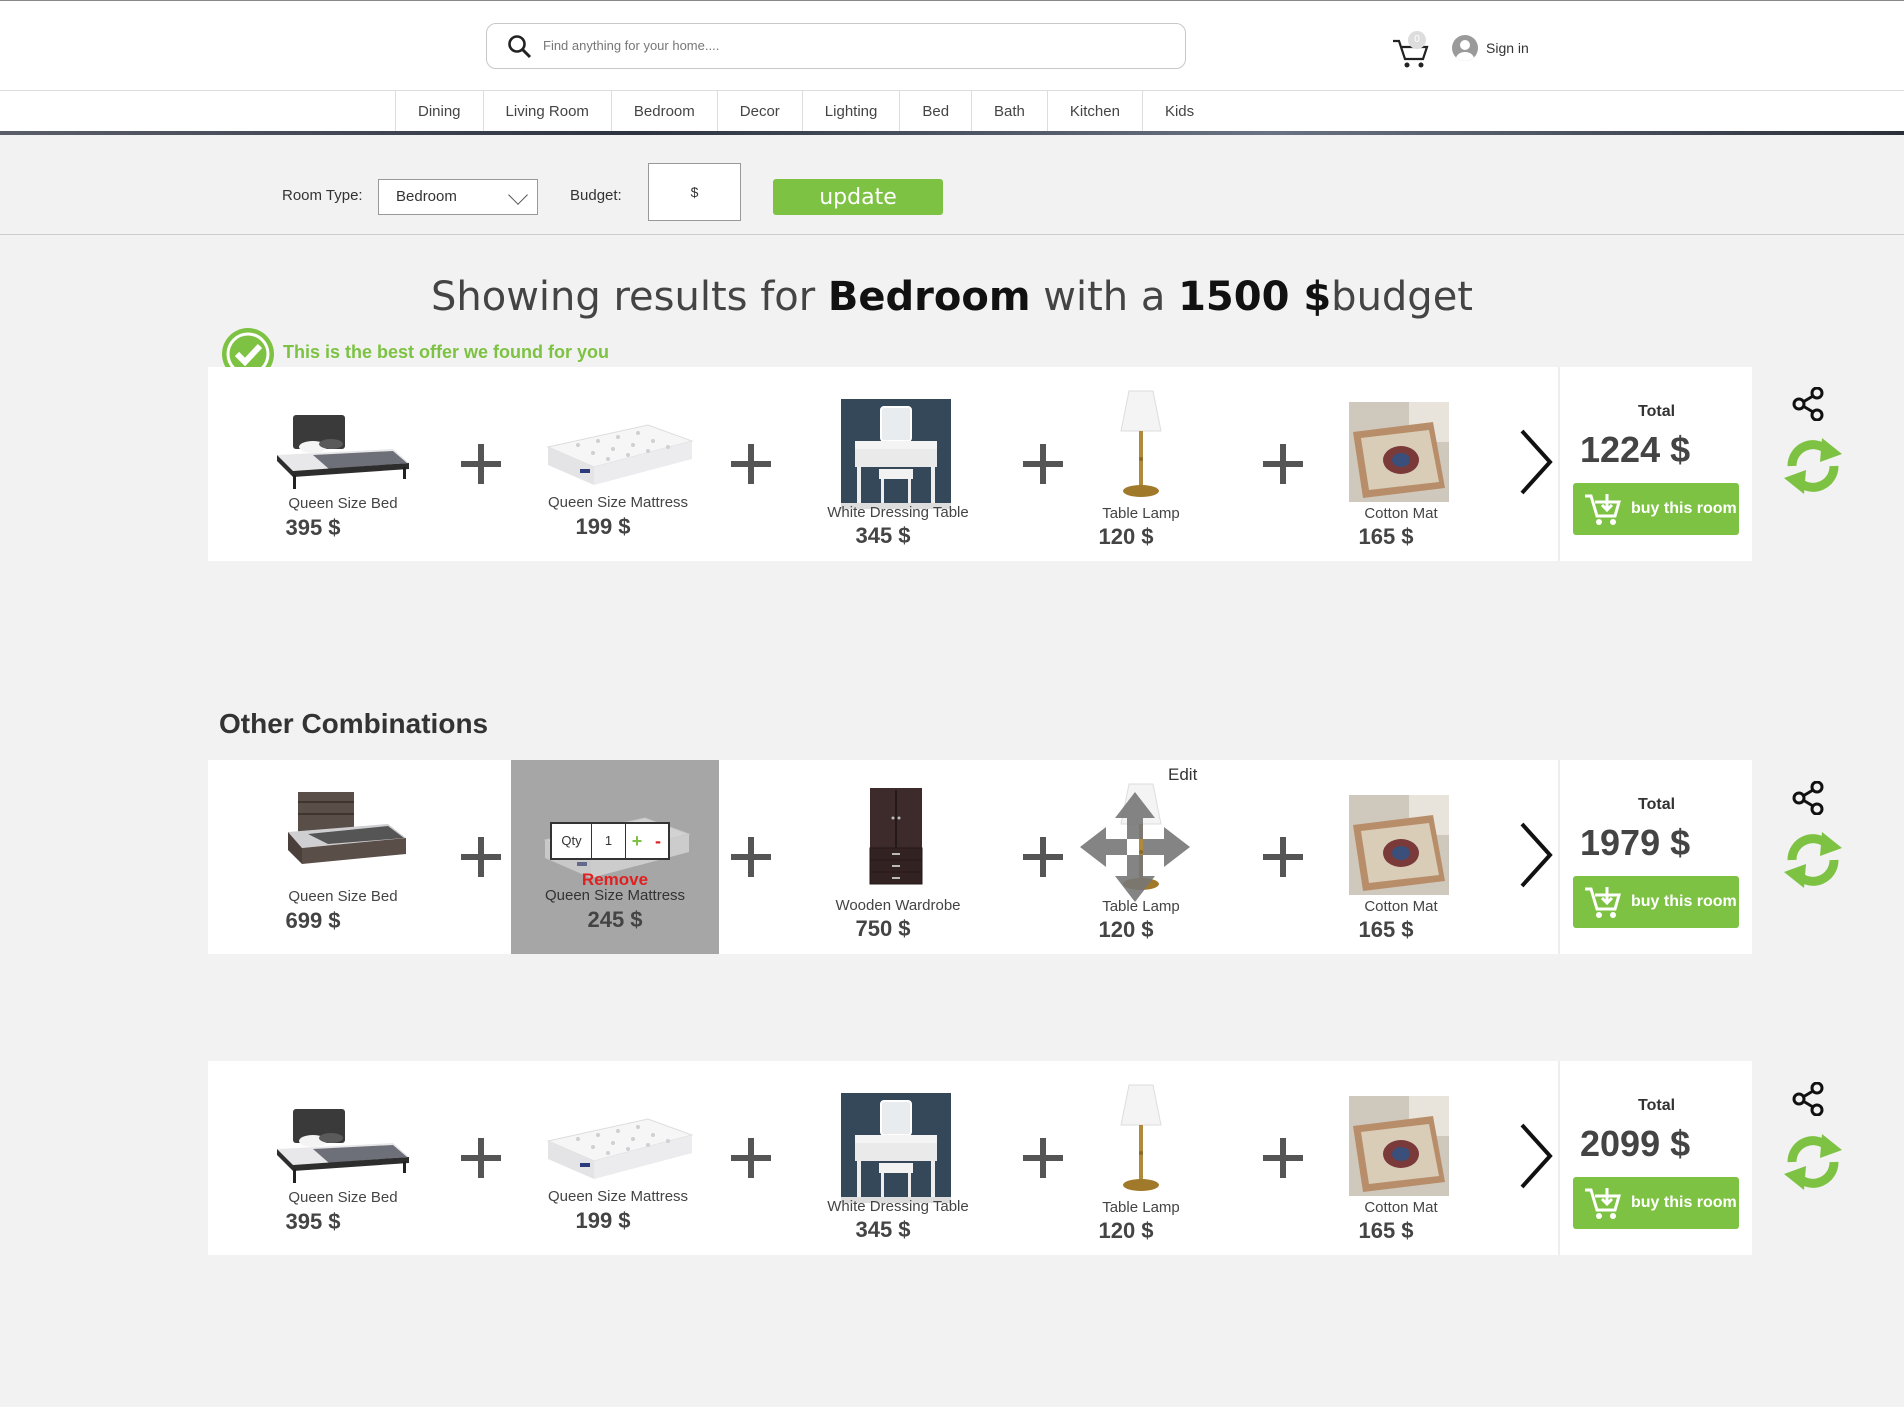 The width and height of the screenshot is (1904, 1407). Describe the element at coordinates (1009, 112) in the screenshot. I see `nav-item-bath: Bath` at that location.